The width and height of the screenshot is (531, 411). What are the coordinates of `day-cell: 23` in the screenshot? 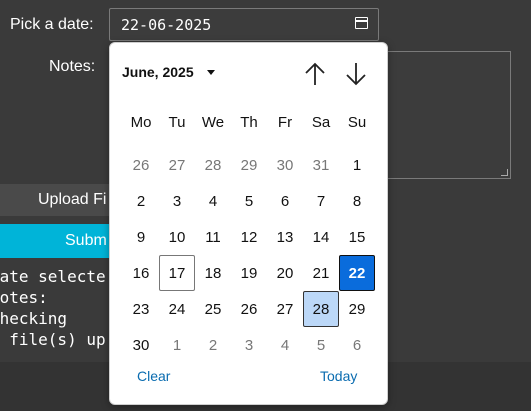 It's located at (141, 309).